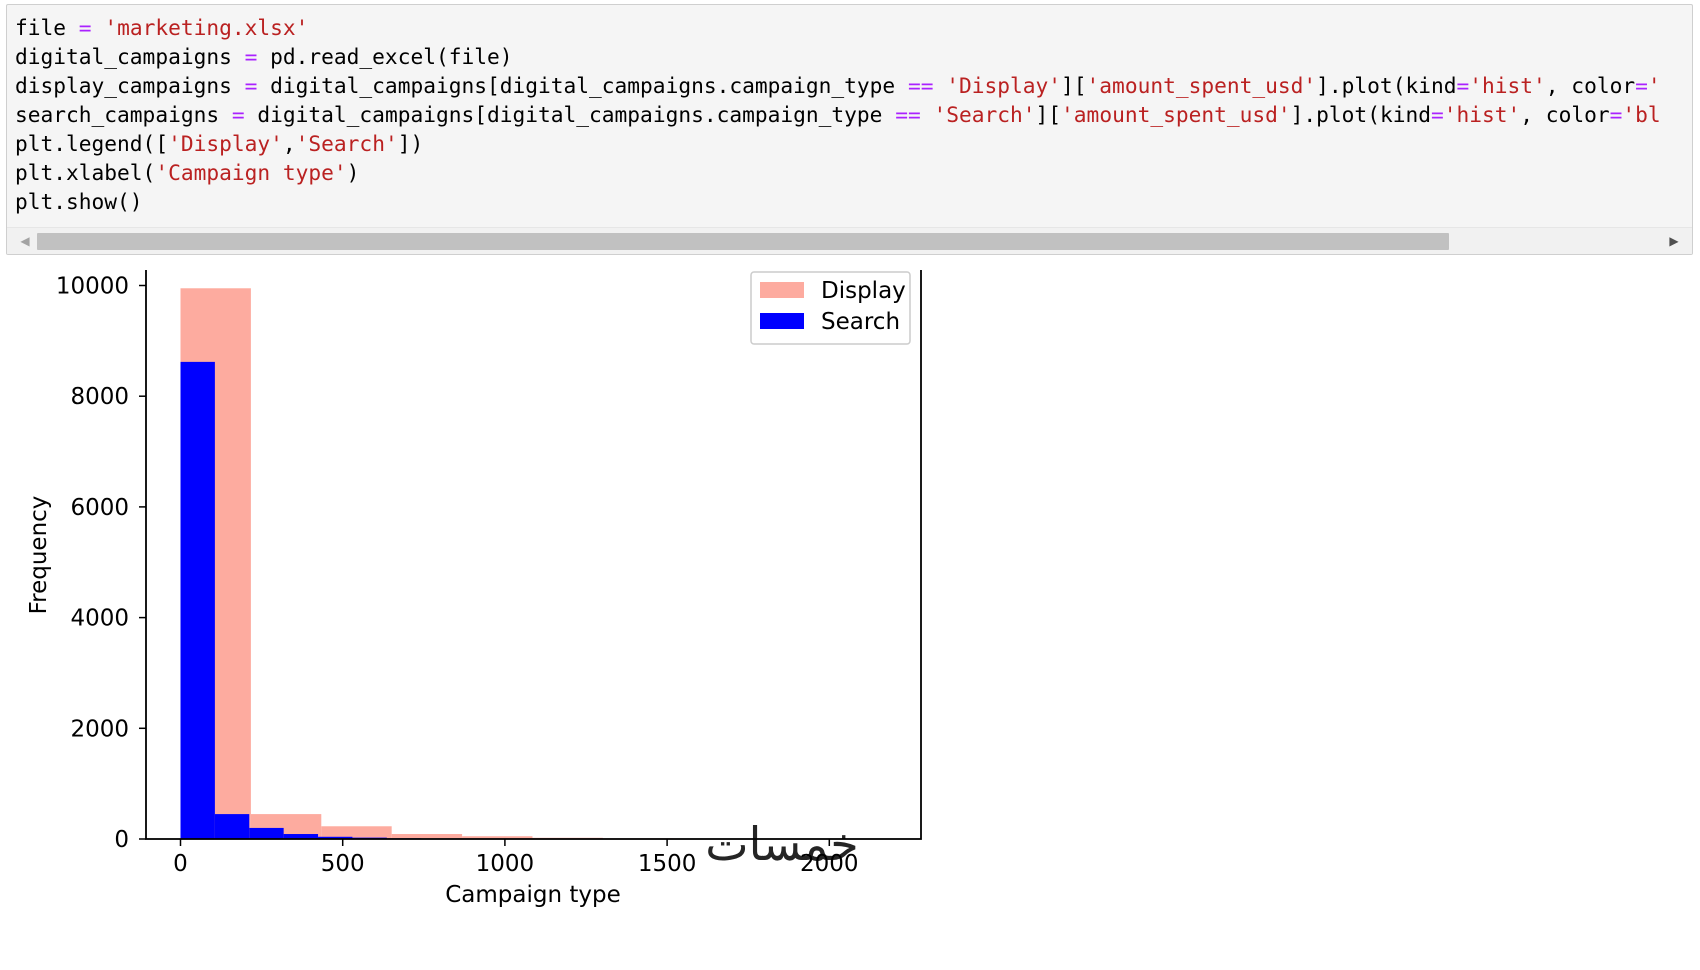  What do you see at coordinates (838, 172) in the screenshot?
I see `code-line: plt.xlabel('Campaign type')` at bounding box center [838, 172].